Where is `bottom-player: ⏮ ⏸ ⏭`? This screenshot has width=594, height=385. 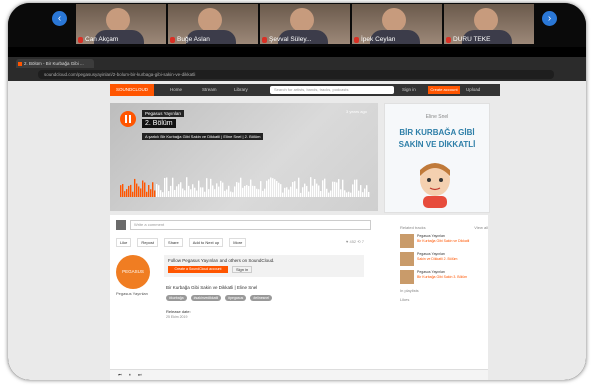 bottom-player: ⏮ ⏸ ⏭ is located at coordinates (299, 374).